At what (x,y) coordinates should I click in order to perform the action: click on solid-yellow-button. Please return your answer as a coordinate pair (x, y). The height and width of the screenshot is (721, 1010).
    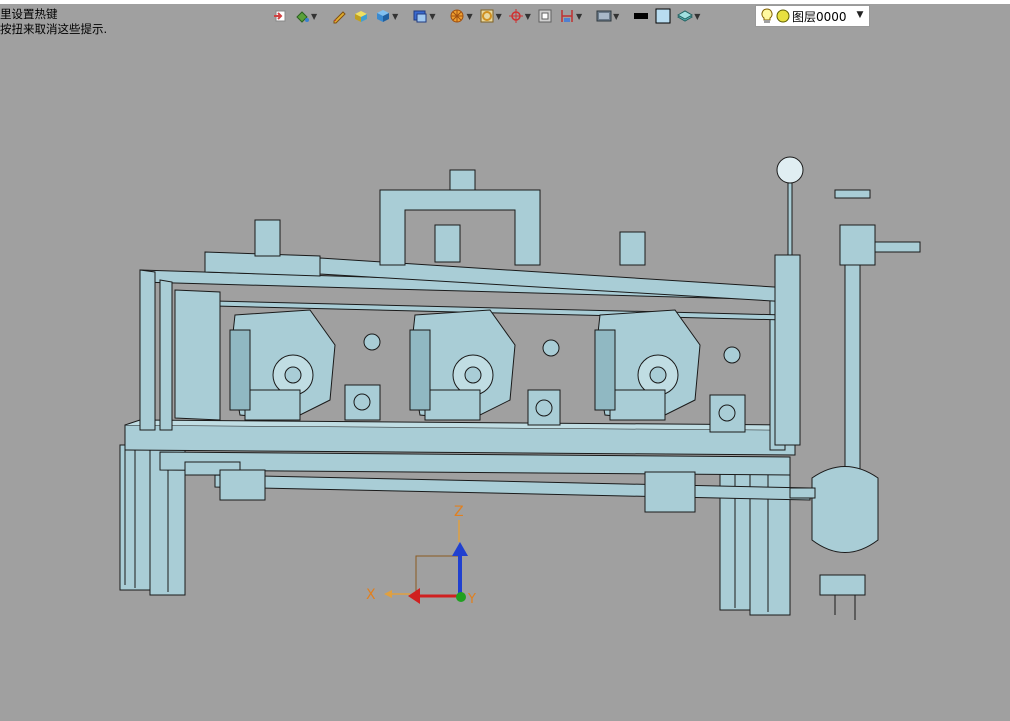
    Looking at the image, I should click on (361, 16).